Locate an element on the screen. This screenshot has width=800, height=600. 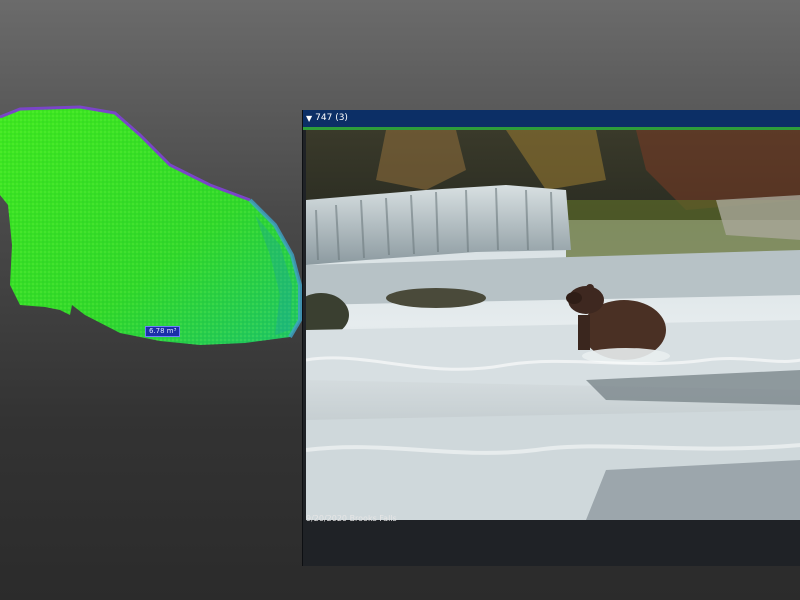
photo-caption: 9/20/2020 Brooks Falls is located at coordinates (351, 518).